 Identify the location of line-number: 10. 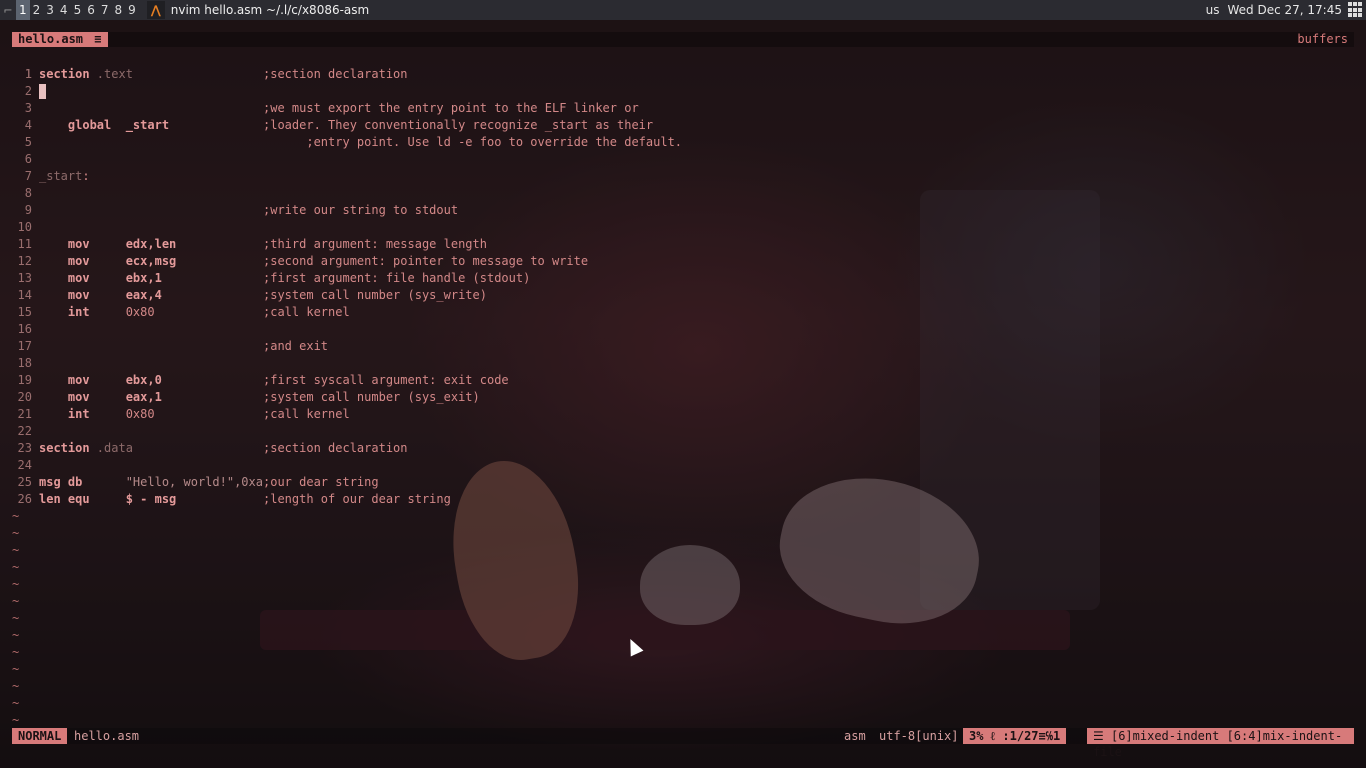
(24, 227).